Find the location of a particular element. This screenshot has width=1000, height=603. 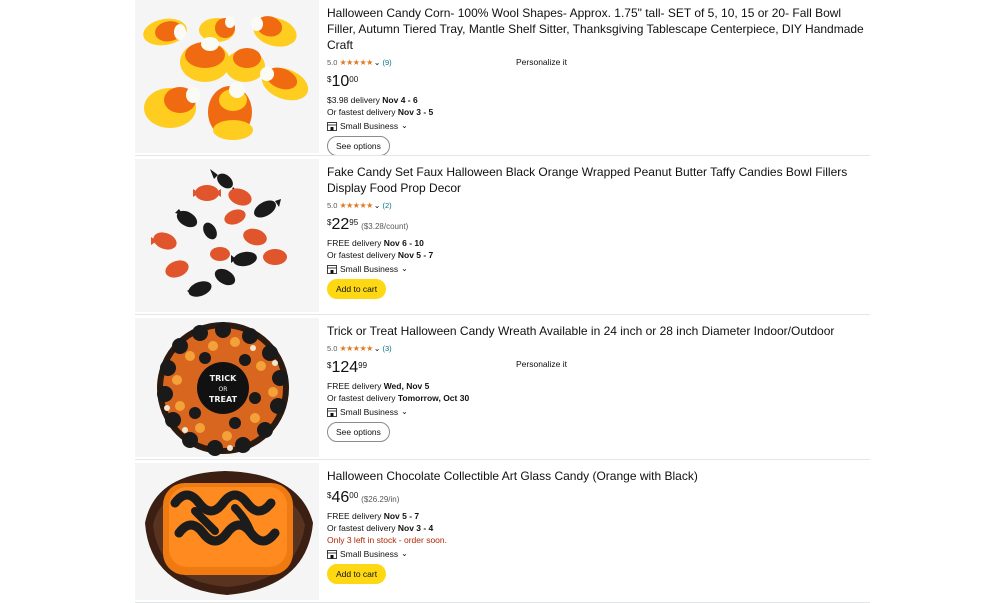

delivery-line: FREE delivery Nov 6 - 10 is located at coordinates (597, 243).